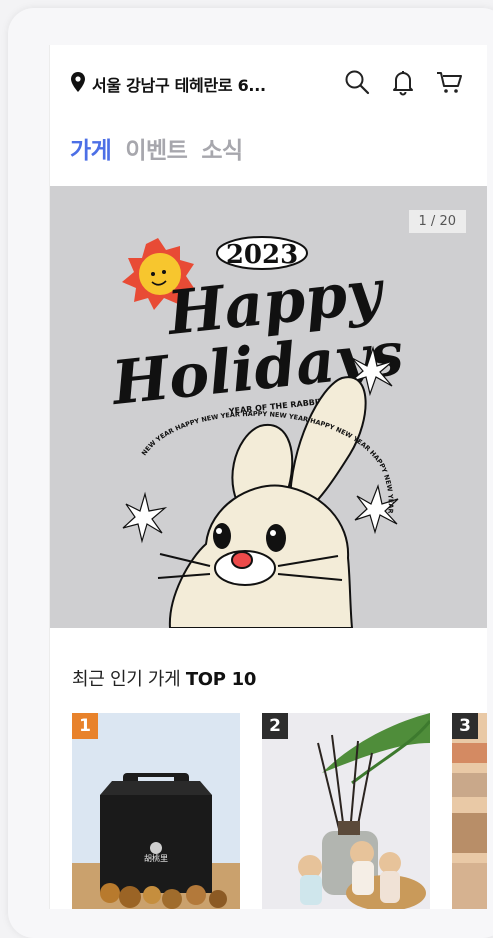 Image resolution: width=493 pixels, height=938 pixels. I want to click on tab-events: 이벤트, so click(156, 148).